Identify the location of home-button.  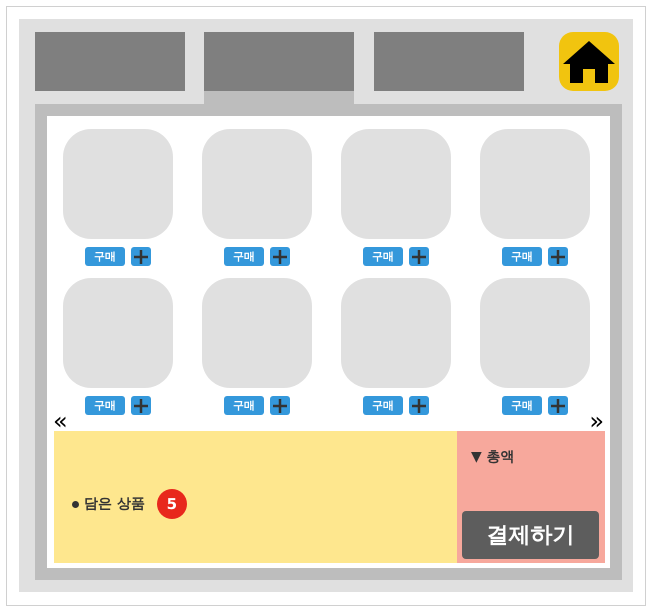
(589, 61).